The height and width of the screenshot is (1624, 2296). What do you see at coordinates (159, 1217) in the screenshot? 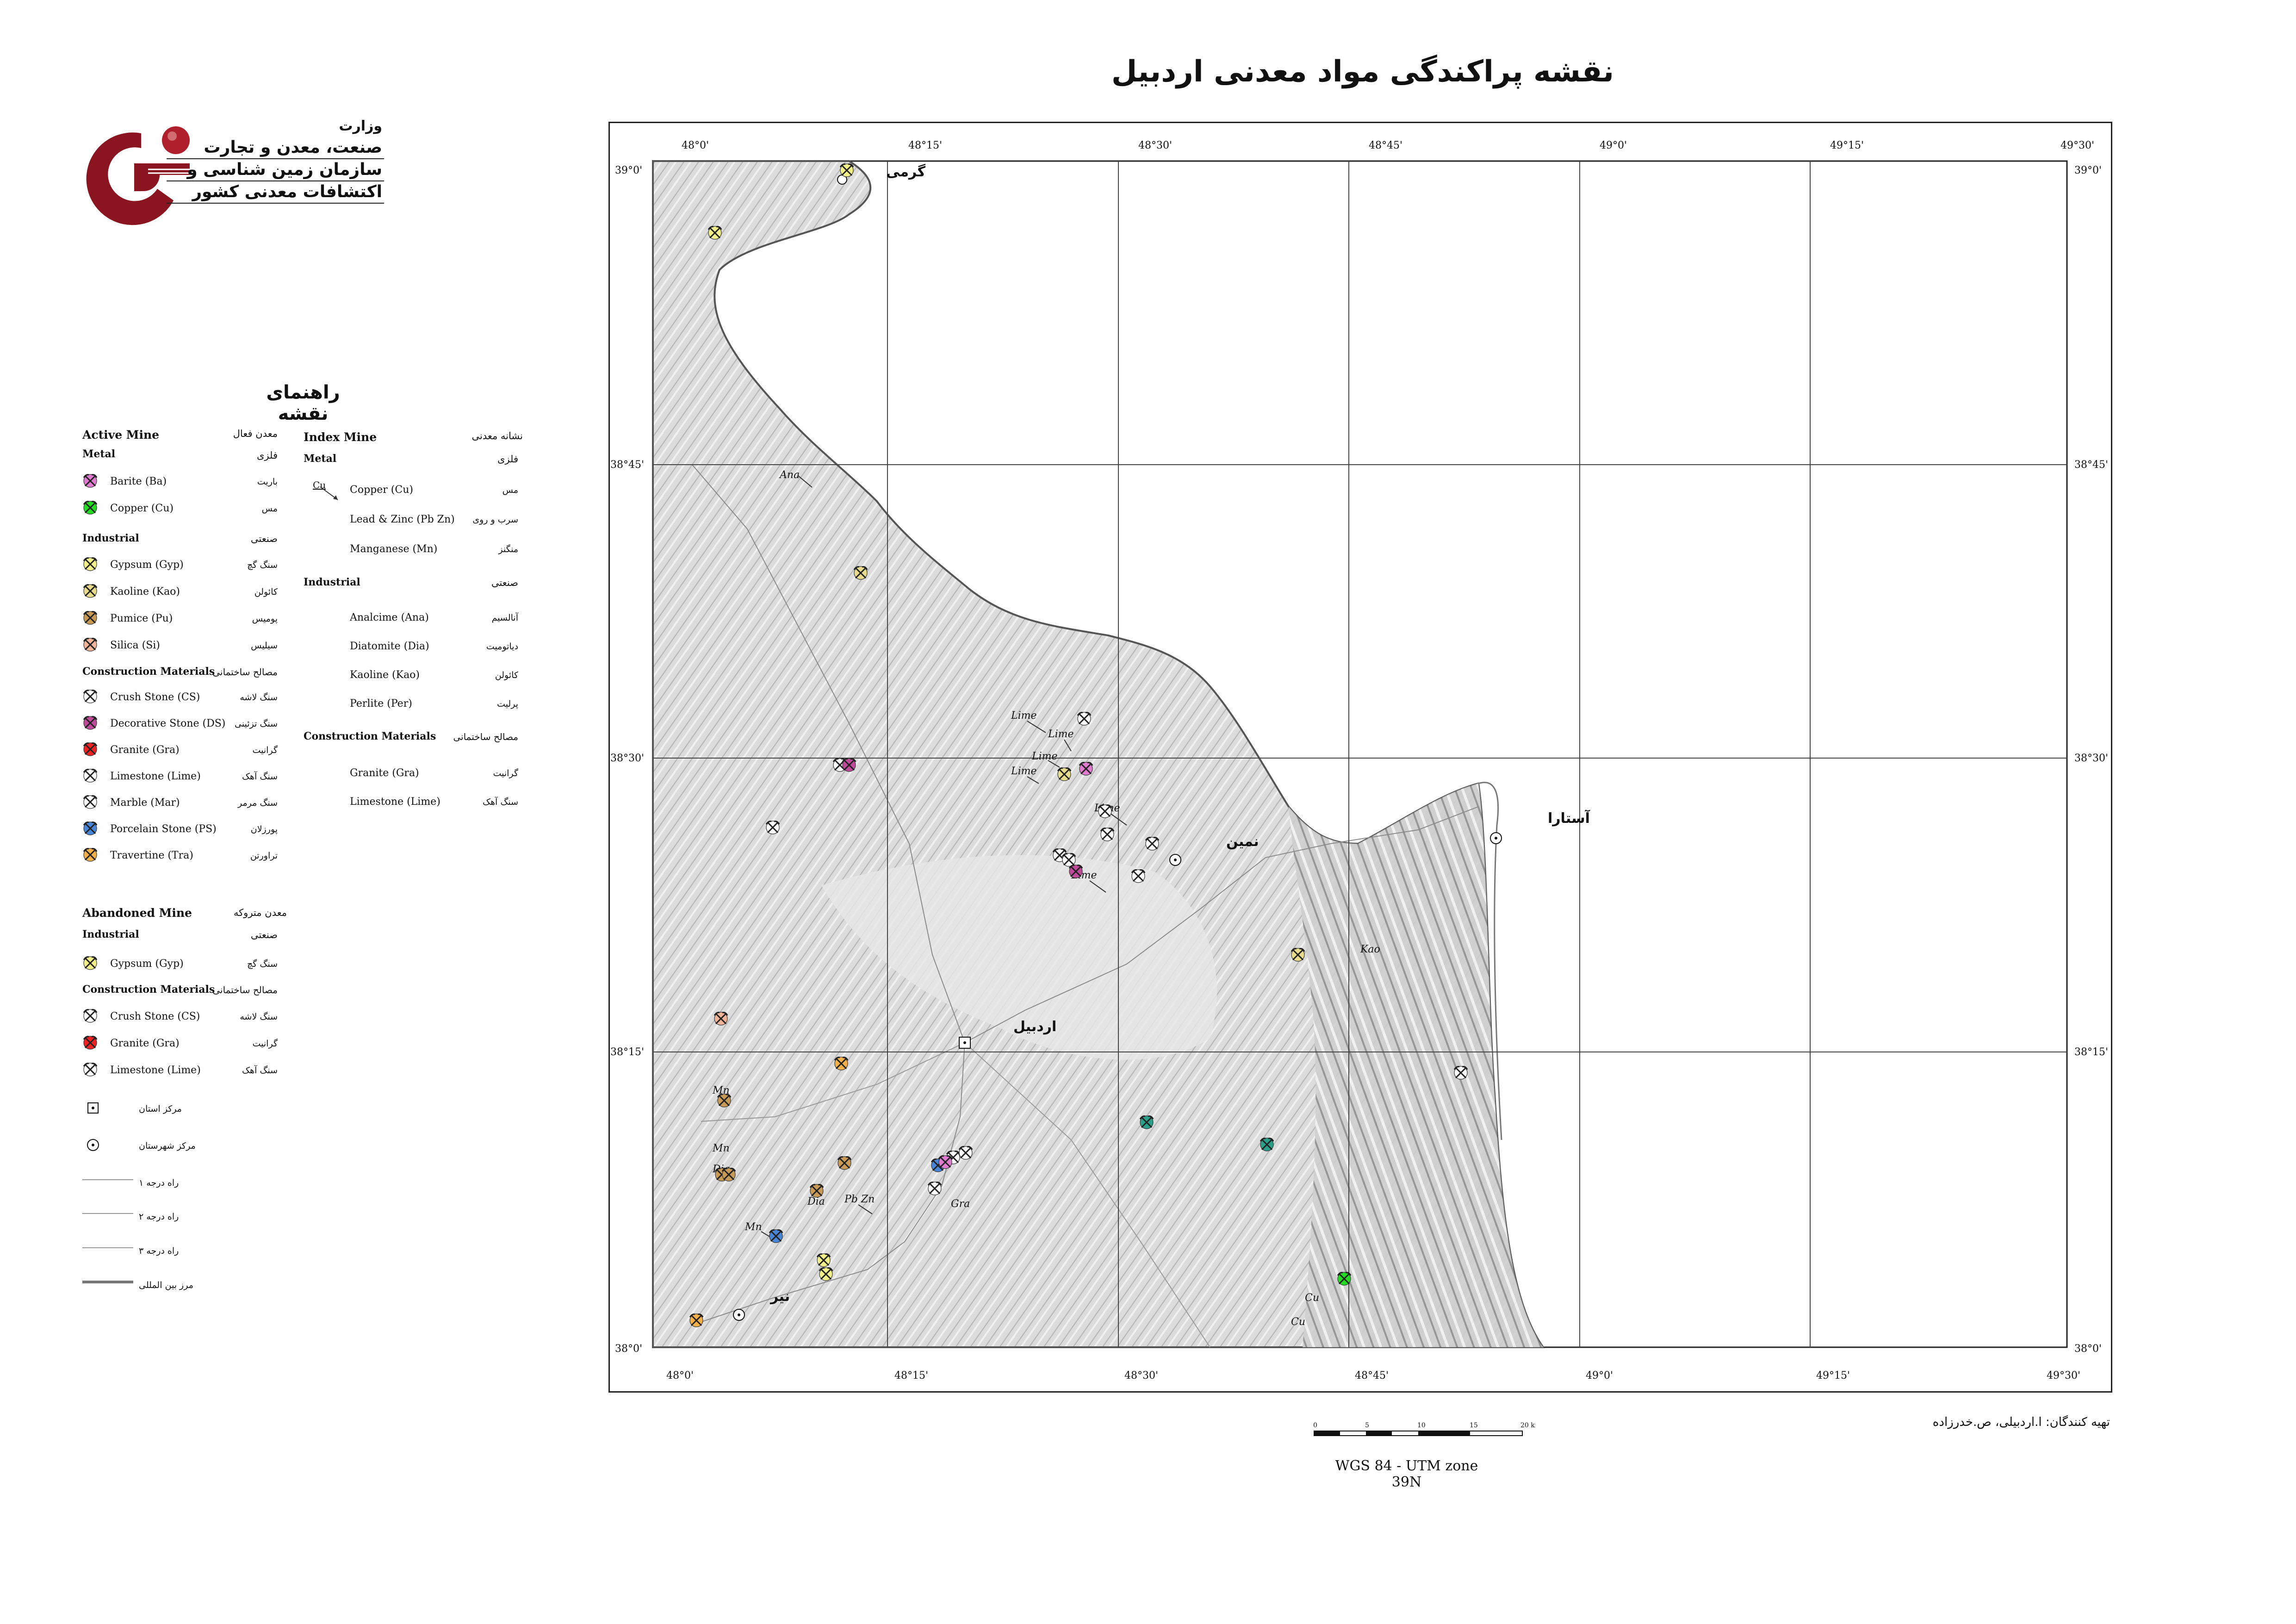
I see `legend-misc-label: راه درجه ۲` at bounding box center [159, 1217].